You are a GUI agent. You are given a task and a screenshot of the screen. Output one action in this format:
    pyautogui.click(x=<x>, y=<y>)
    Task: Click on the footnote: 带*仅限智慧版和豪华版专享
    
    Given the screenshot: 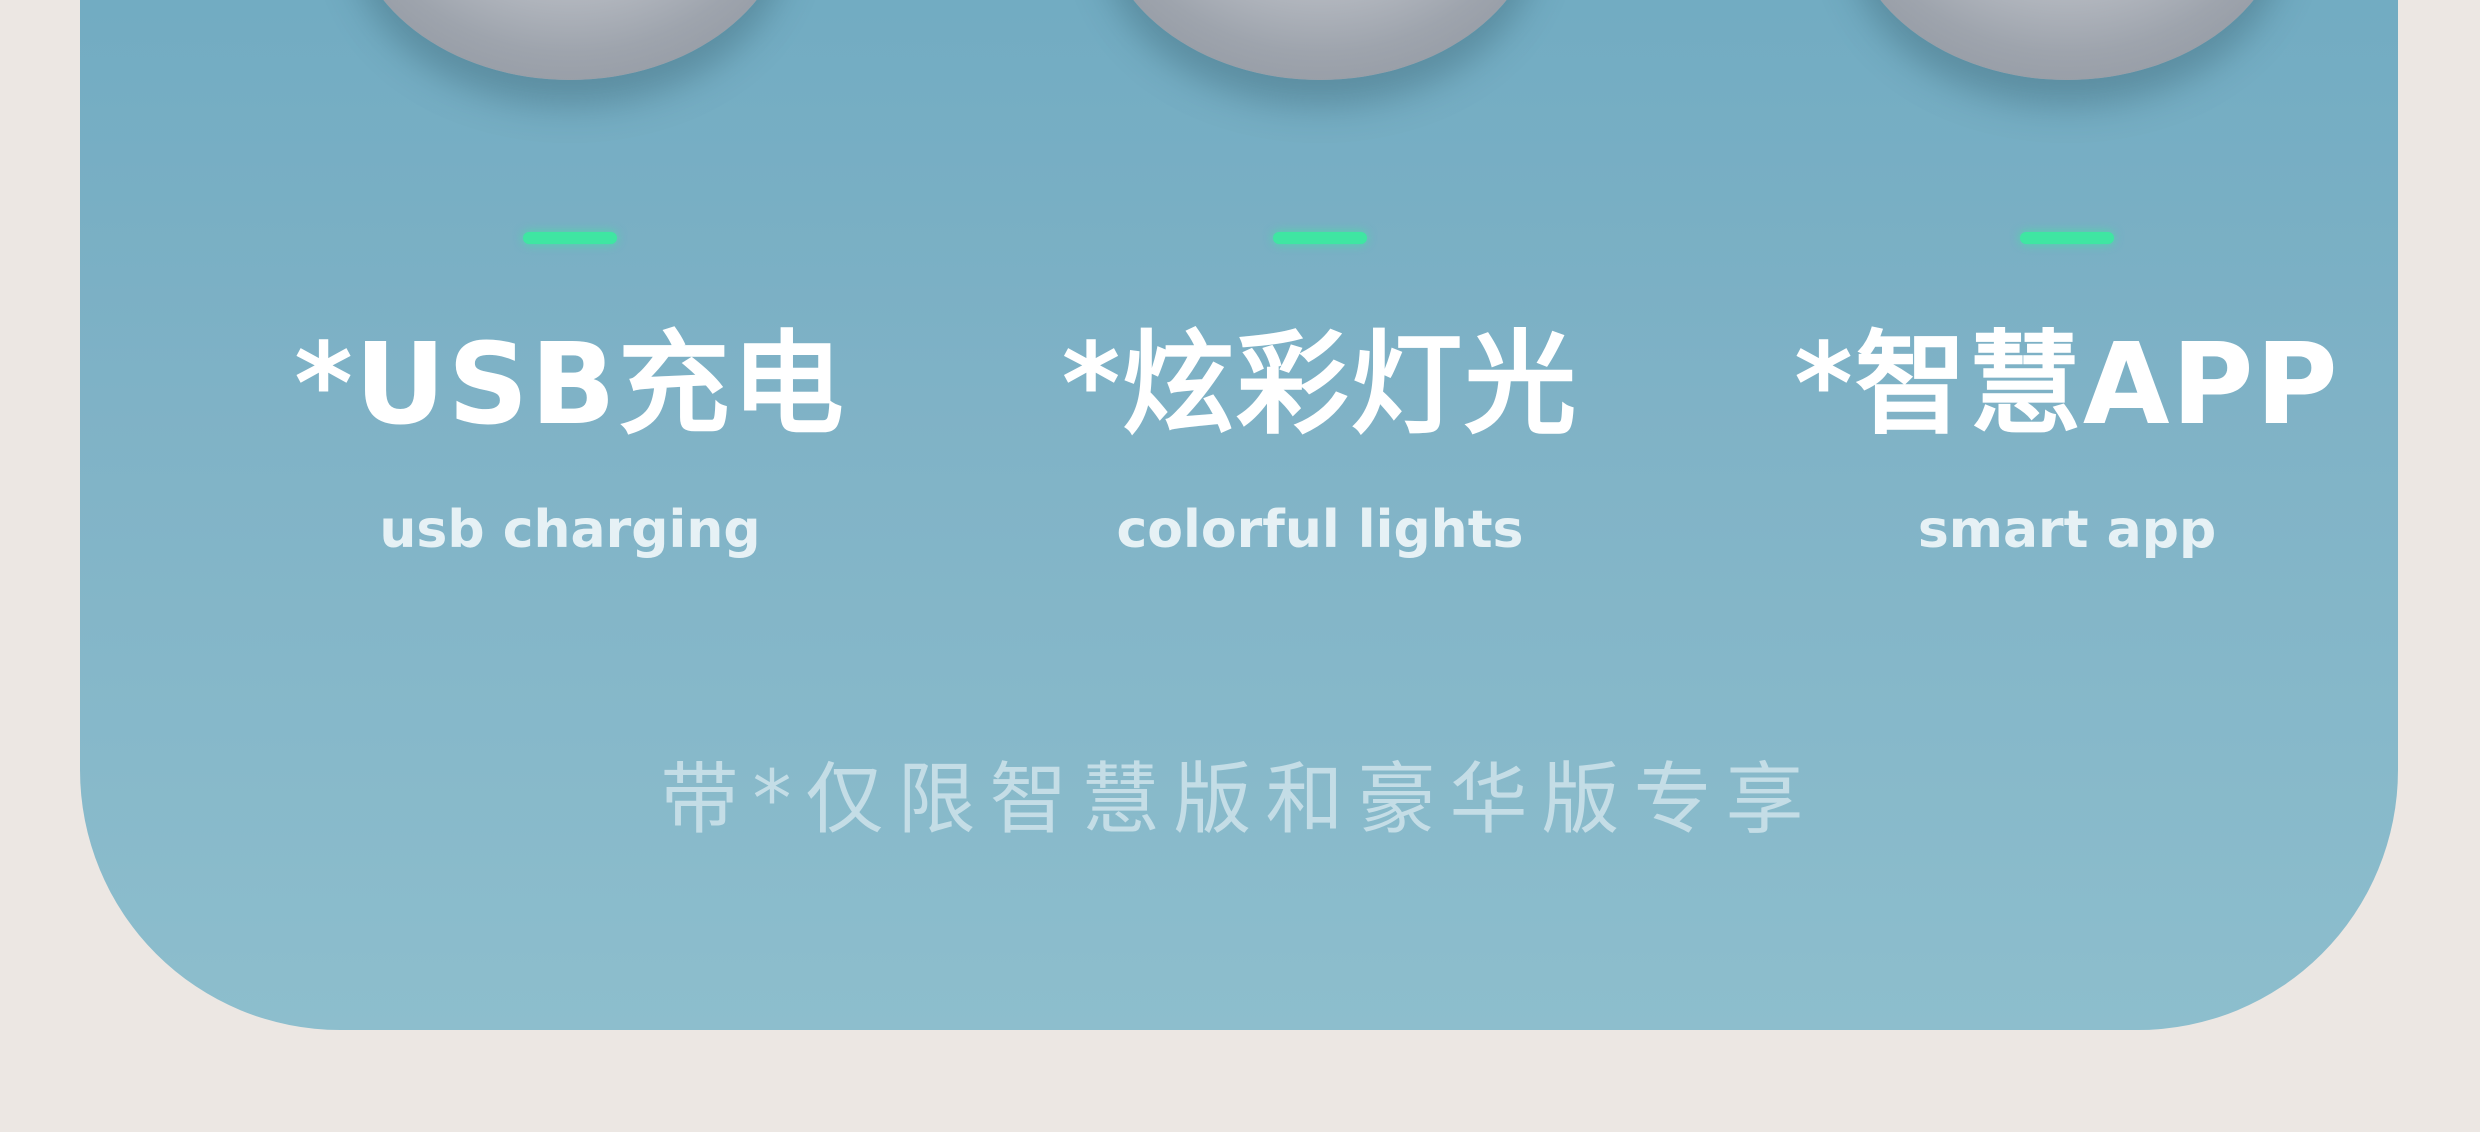 What is the action you would take?
    pyautogui.click(x=1239, y=800)
    